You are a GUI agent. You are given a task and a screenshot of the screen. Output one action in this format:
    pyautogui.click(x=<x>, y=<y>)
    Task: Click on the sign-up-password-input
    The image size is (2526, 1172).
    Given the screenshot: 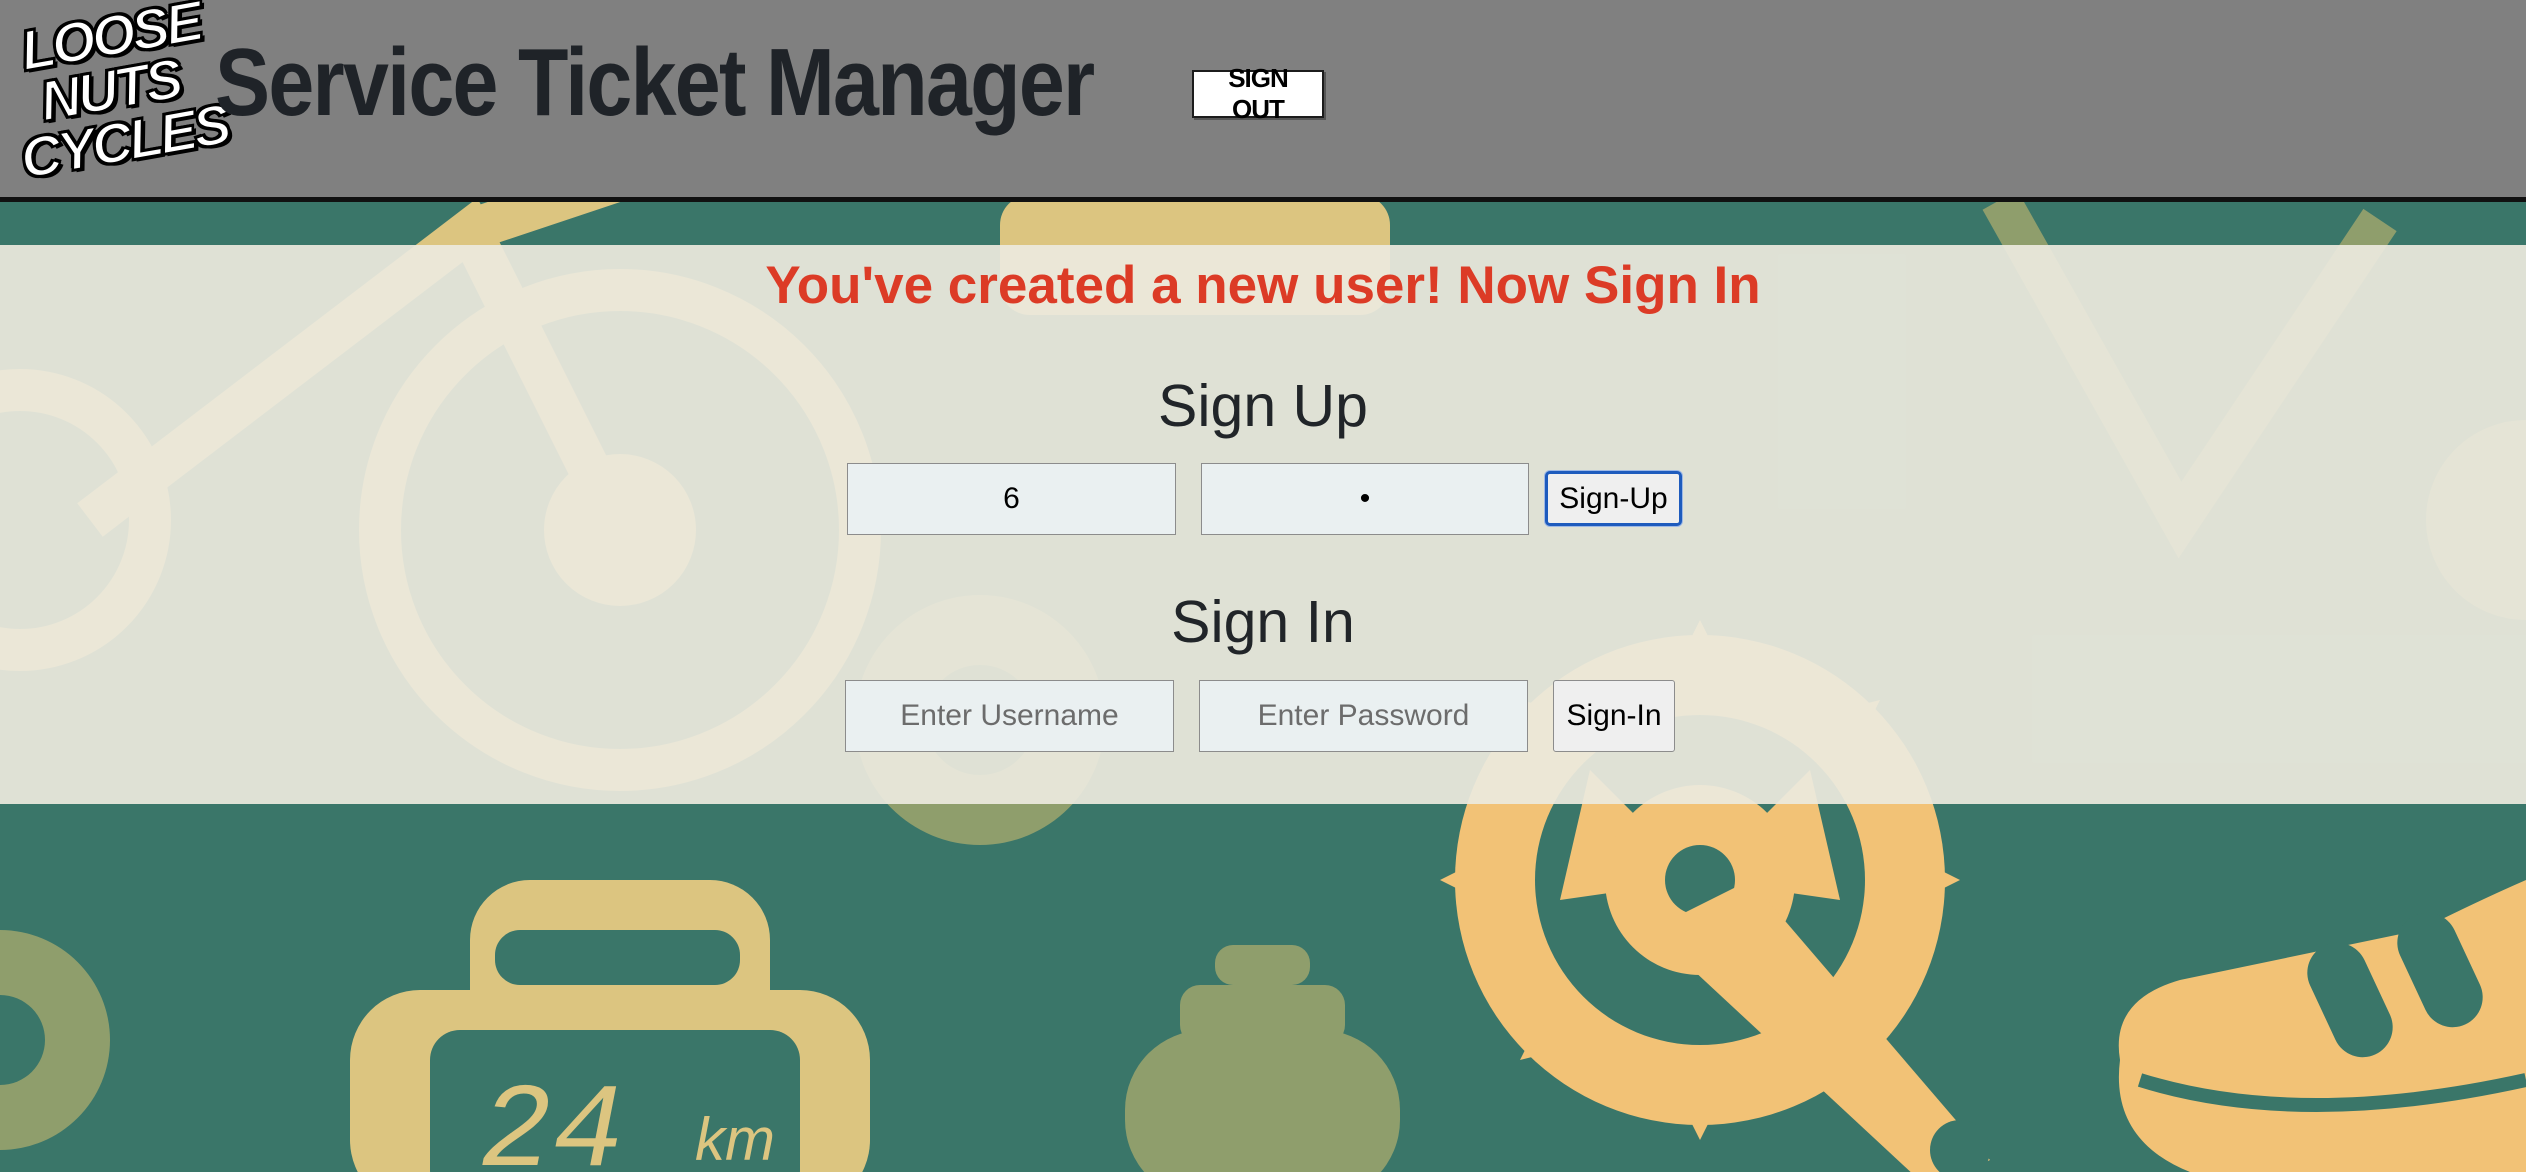 What is the action you would take?
    pyautogui.click(x=1365, y=499)
    